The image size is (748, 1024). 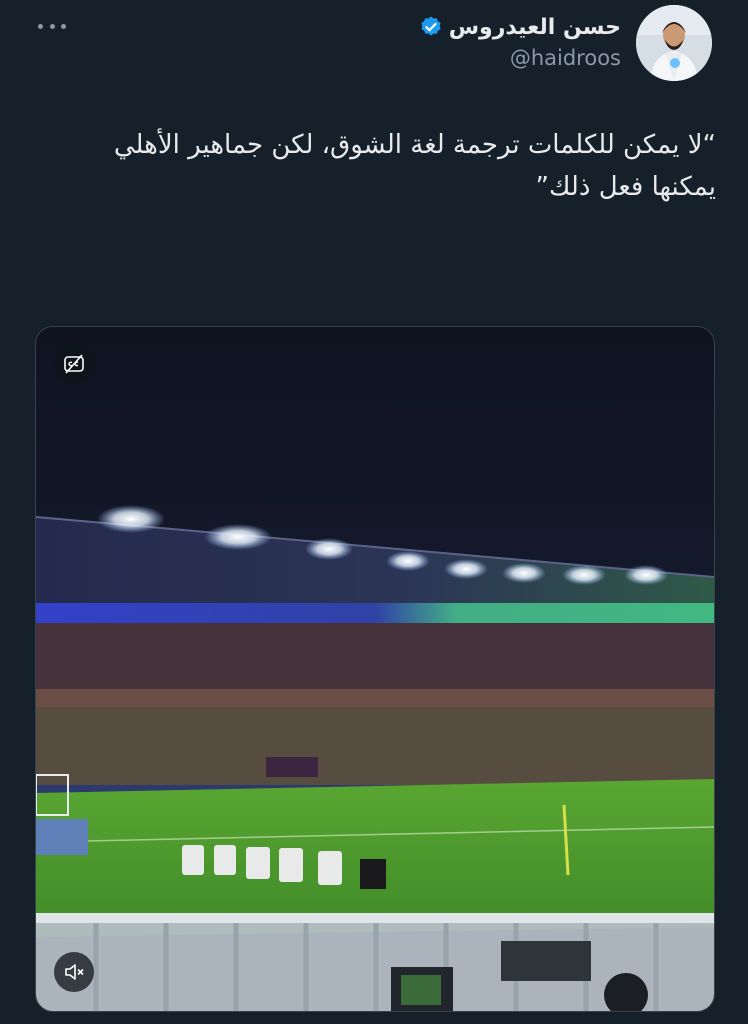 I want to click on captions-button, so click(x=74, y=364).